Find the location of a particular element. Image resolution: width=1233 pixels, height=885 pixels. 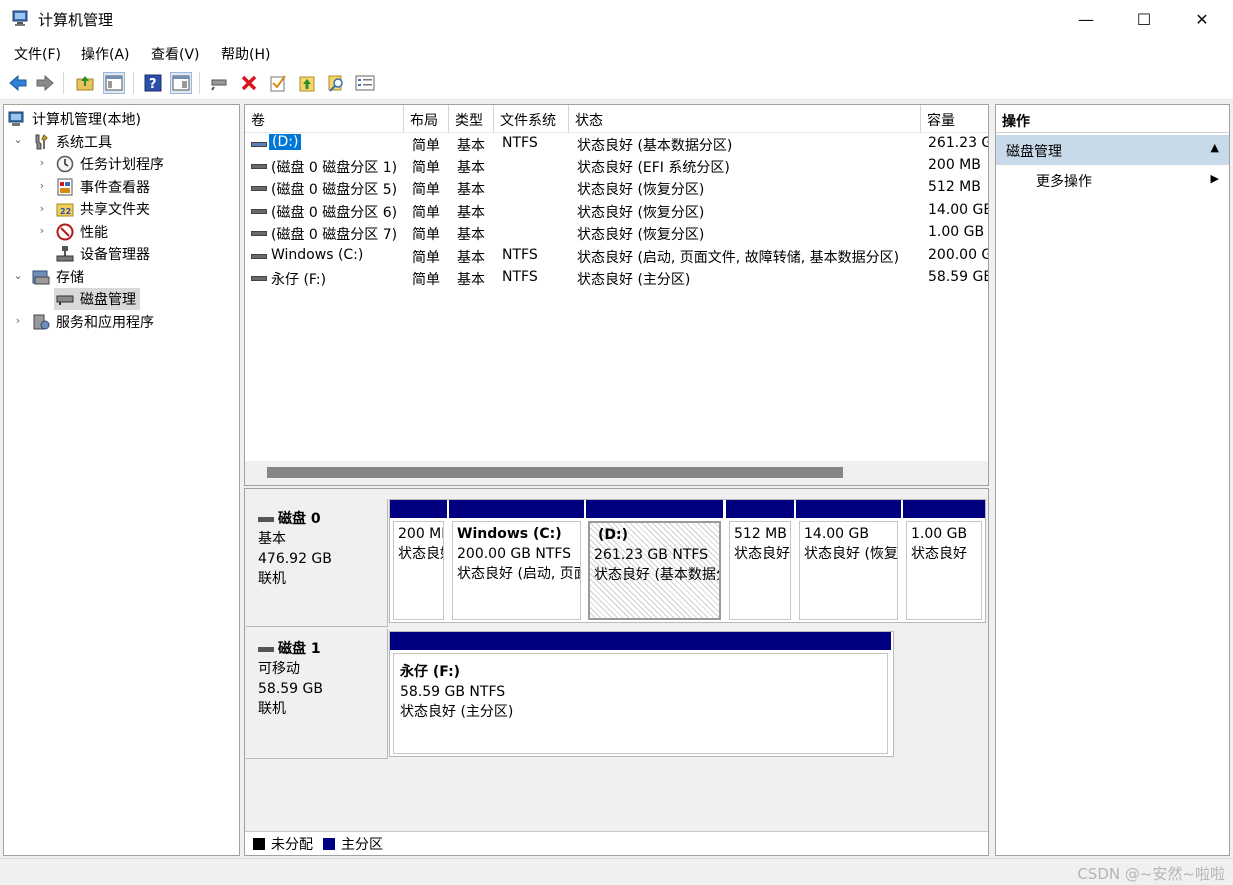

export-button is located at coordinates (307, 83).